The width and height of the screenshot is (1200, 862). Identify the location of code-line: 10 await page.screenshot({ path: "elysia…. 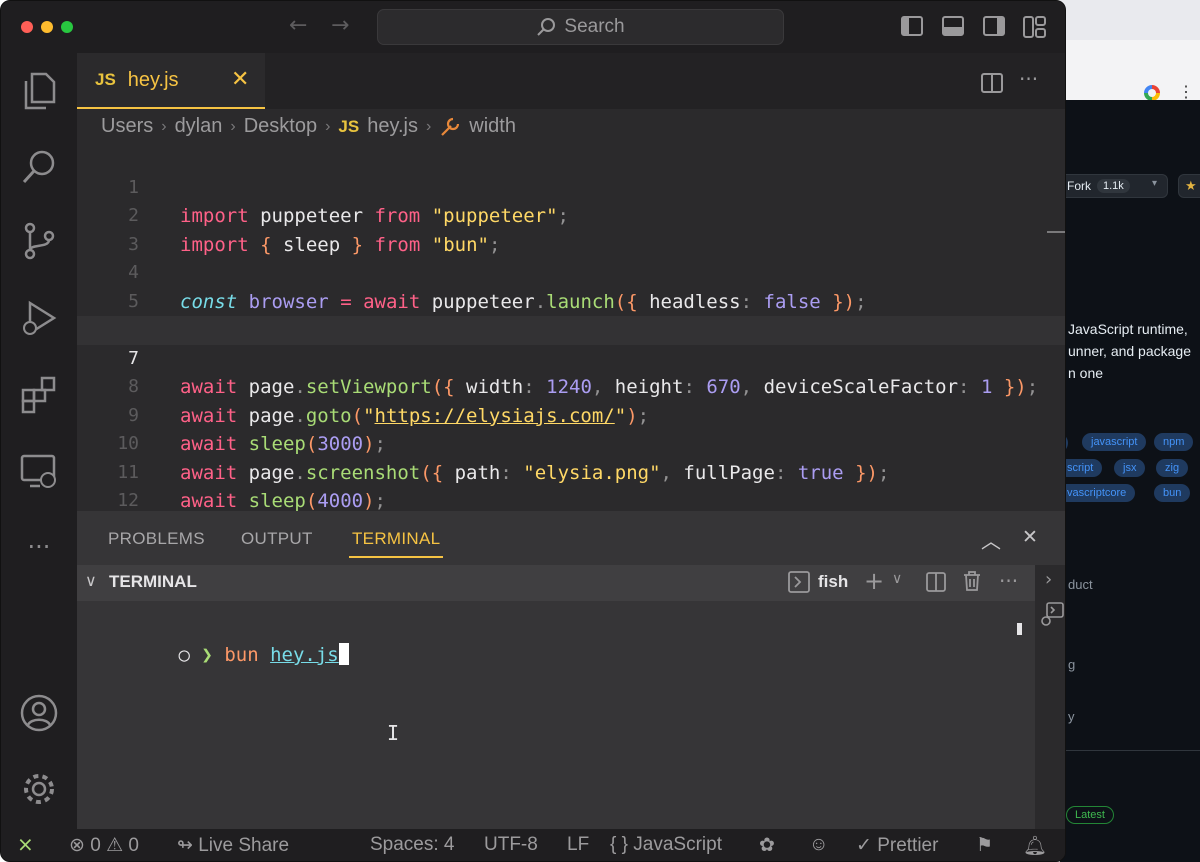
(571, 443).